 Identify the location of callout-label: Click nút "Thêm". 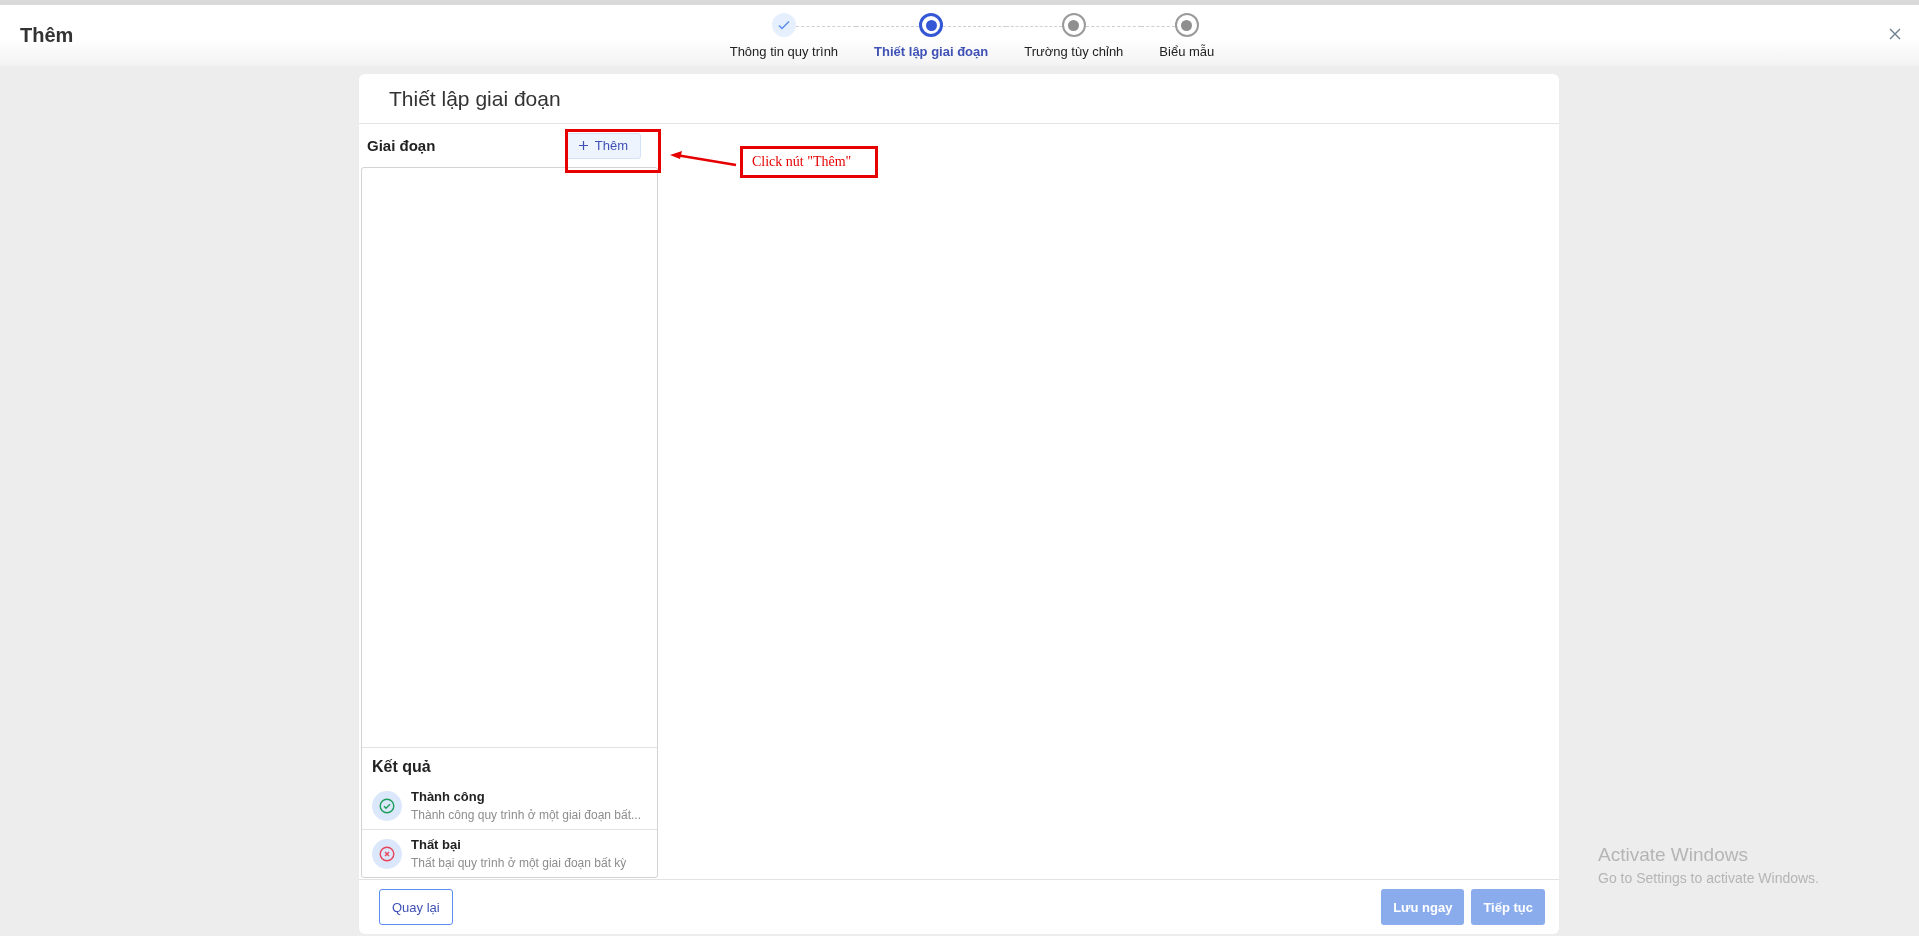
(809, 162).